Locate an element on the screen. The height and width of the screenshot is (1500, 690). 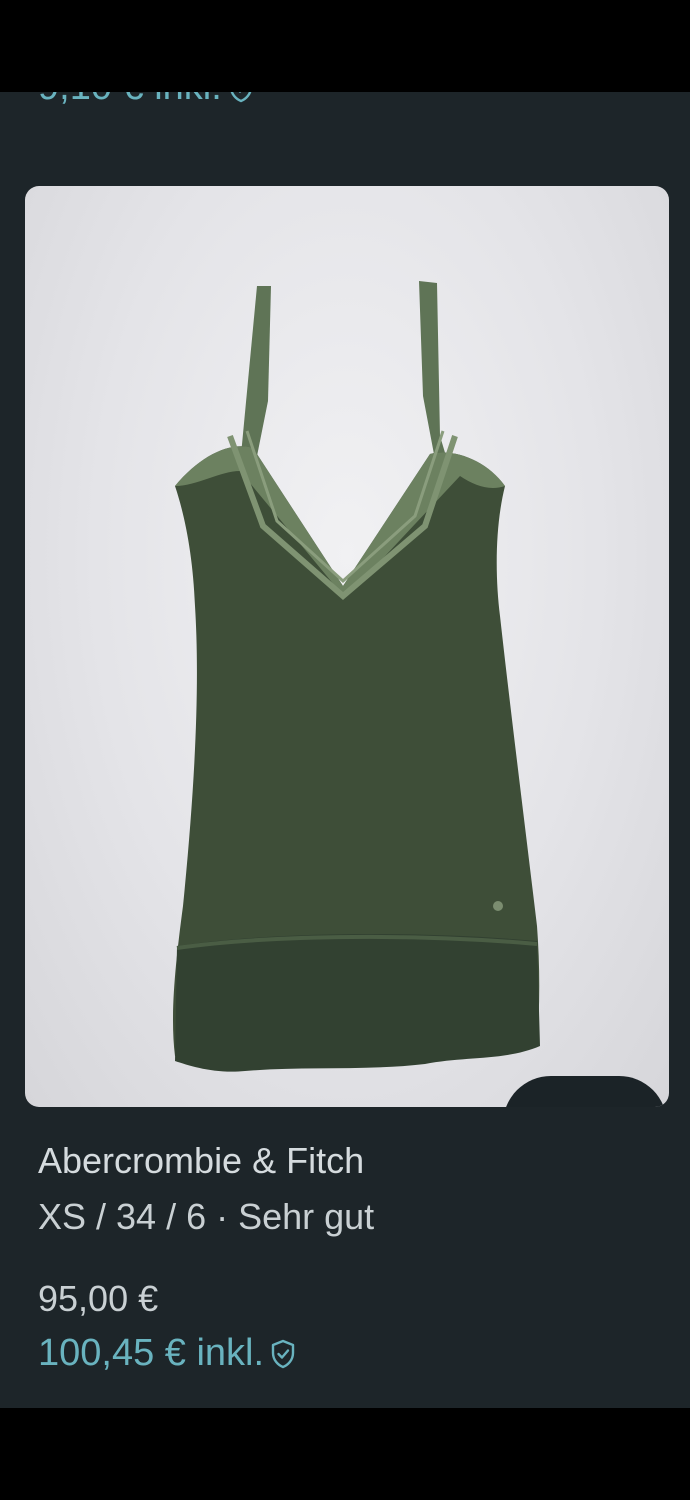
item-size-condition: XS / 34 / 6 · Sehr gut is located at coordinates (206, 1216).